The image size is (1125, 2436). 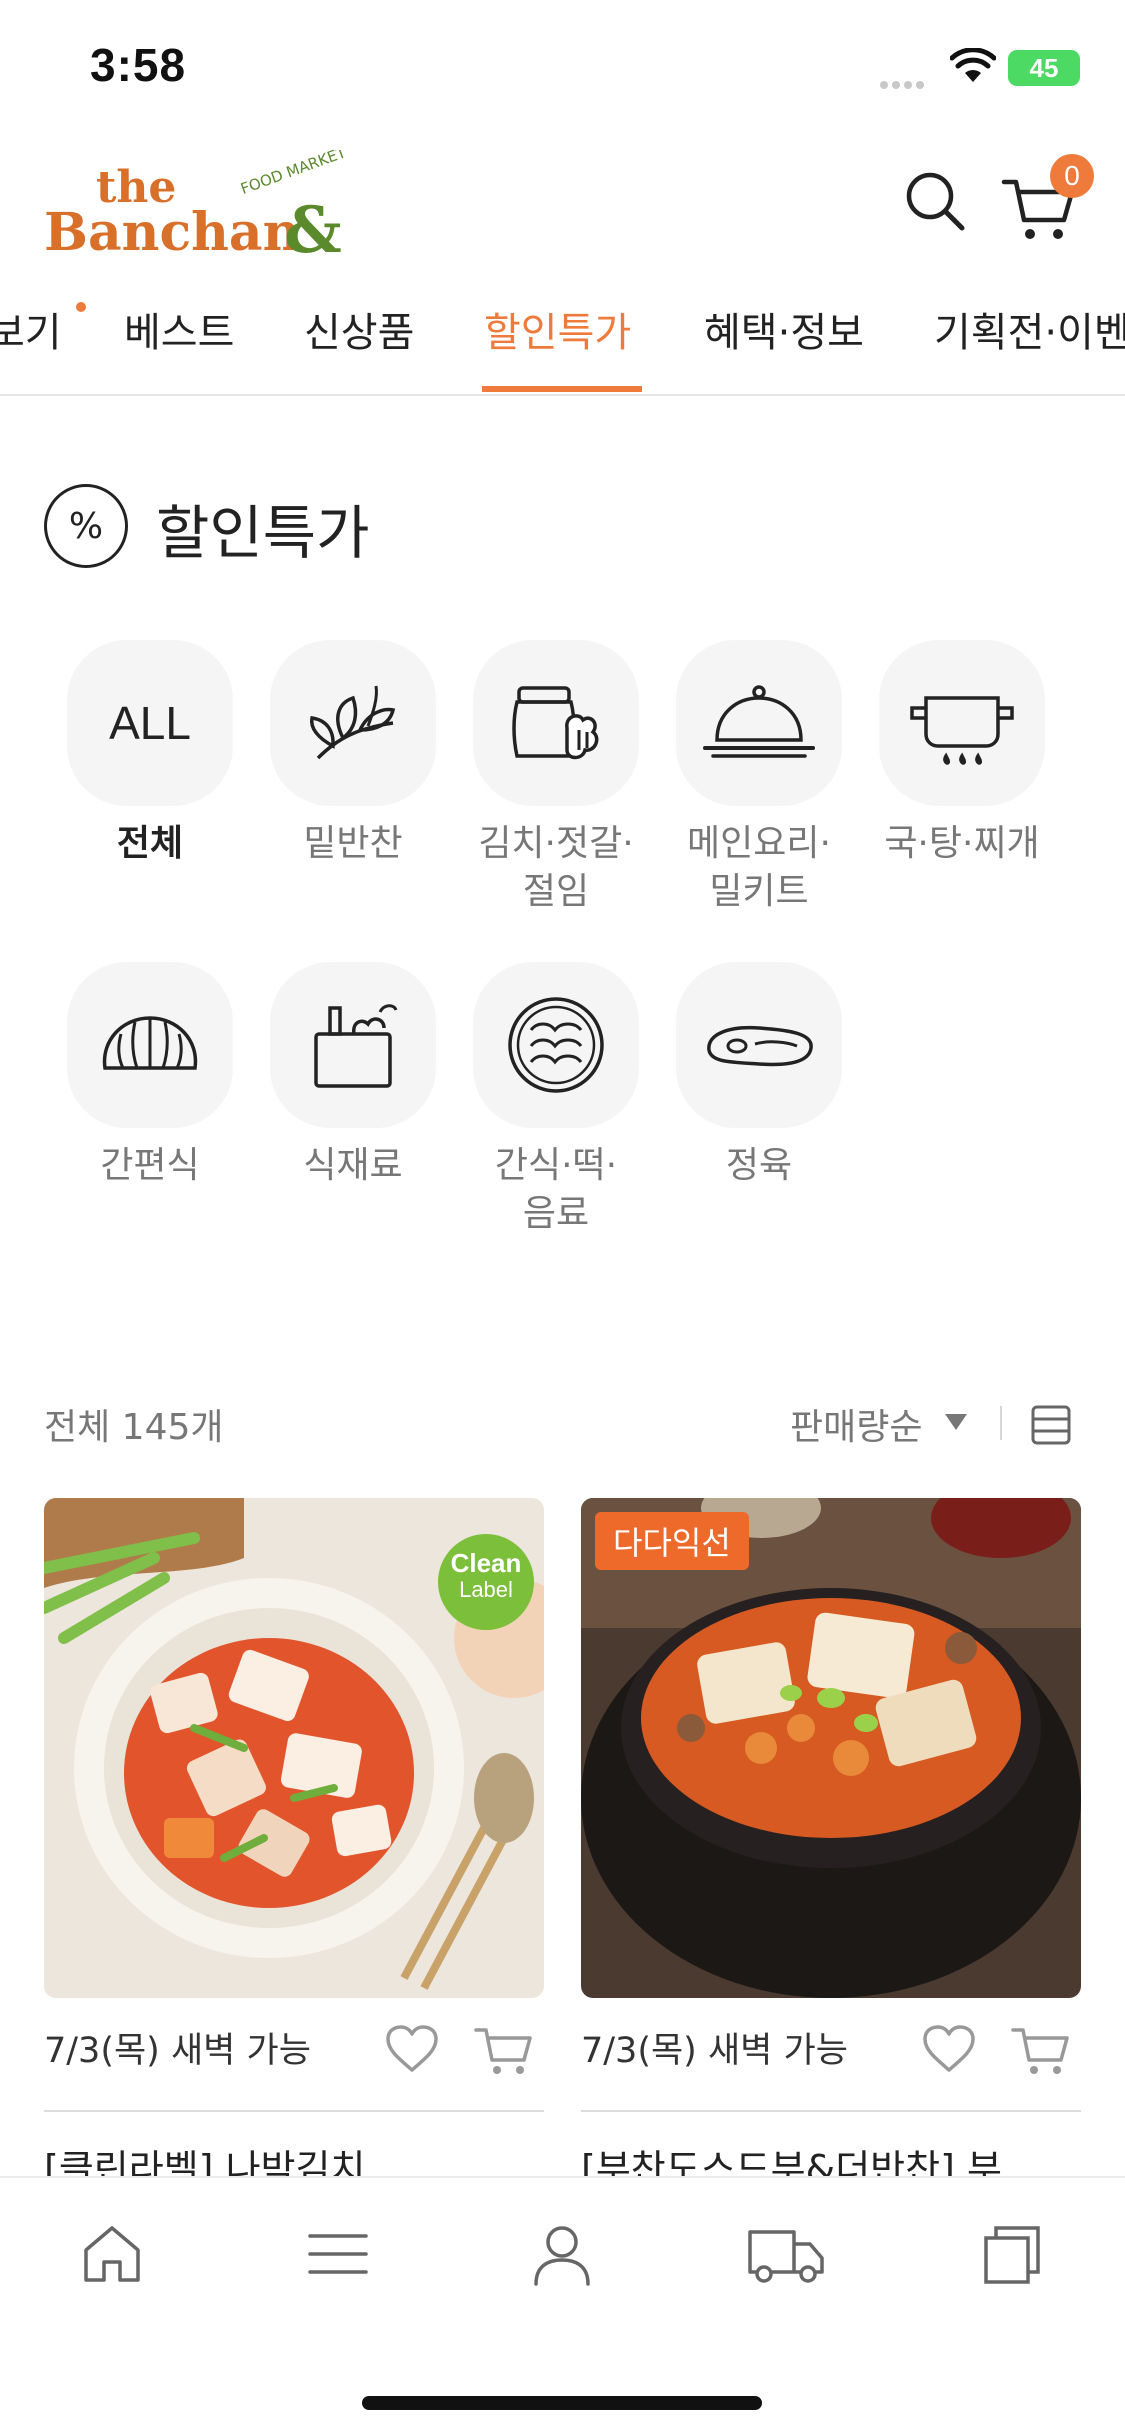 What do you see at coordinates (179, 329) in the screenshot?
I see `tab-best: 베스트` at bounding box center [179, 329].